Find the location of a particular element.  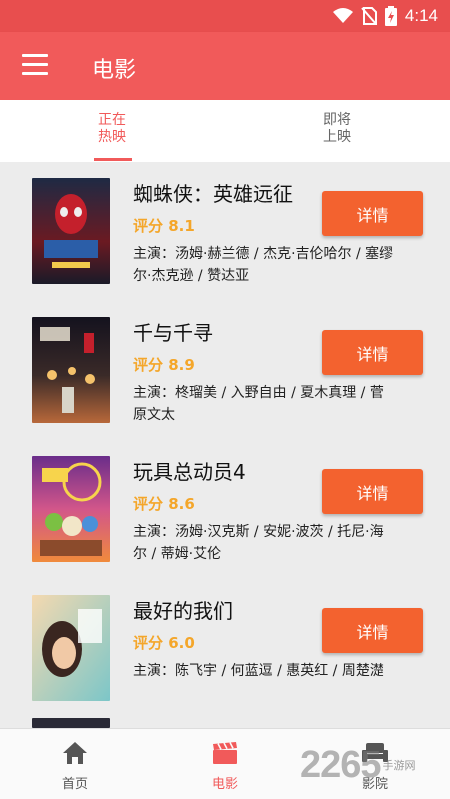

movie-cast: 主演：陈飞宇 / 何蓝逗 / 惠英红 / 周楚濋 is located at coordinates (258, 671).